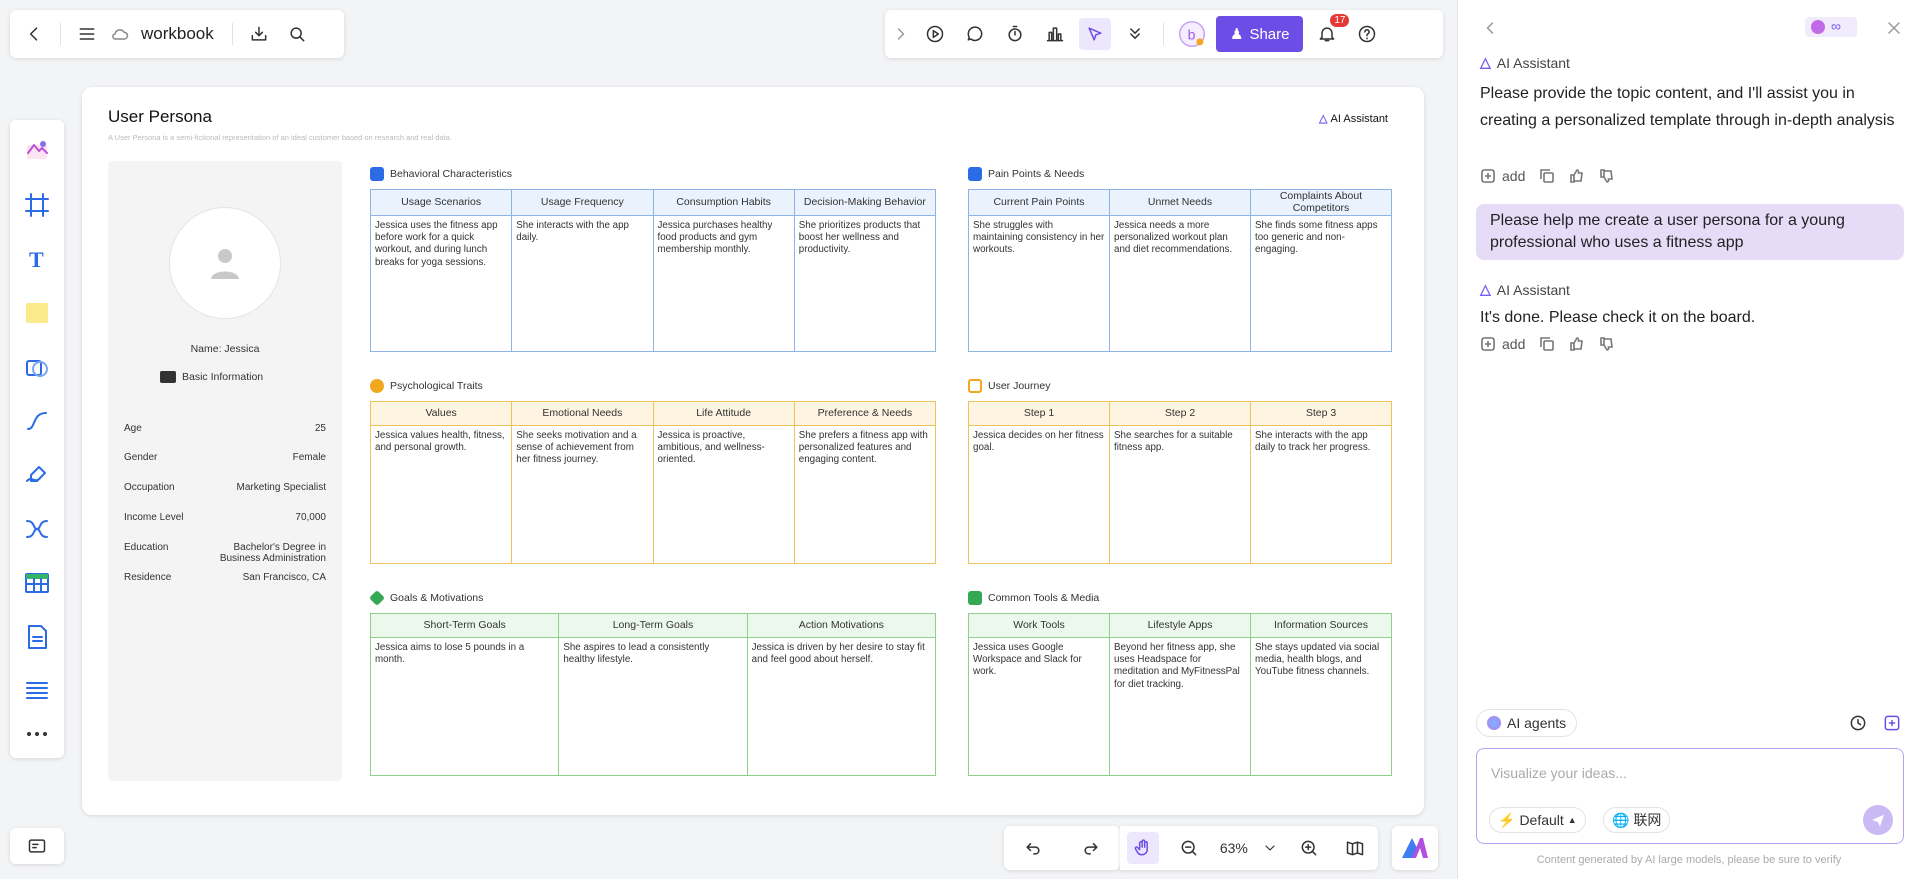 The height and width of the screenshot is (879, 1920). Describe the element at coordinates (1415, 848) in the screenshot. I see `ai-launcher-button` at that location.